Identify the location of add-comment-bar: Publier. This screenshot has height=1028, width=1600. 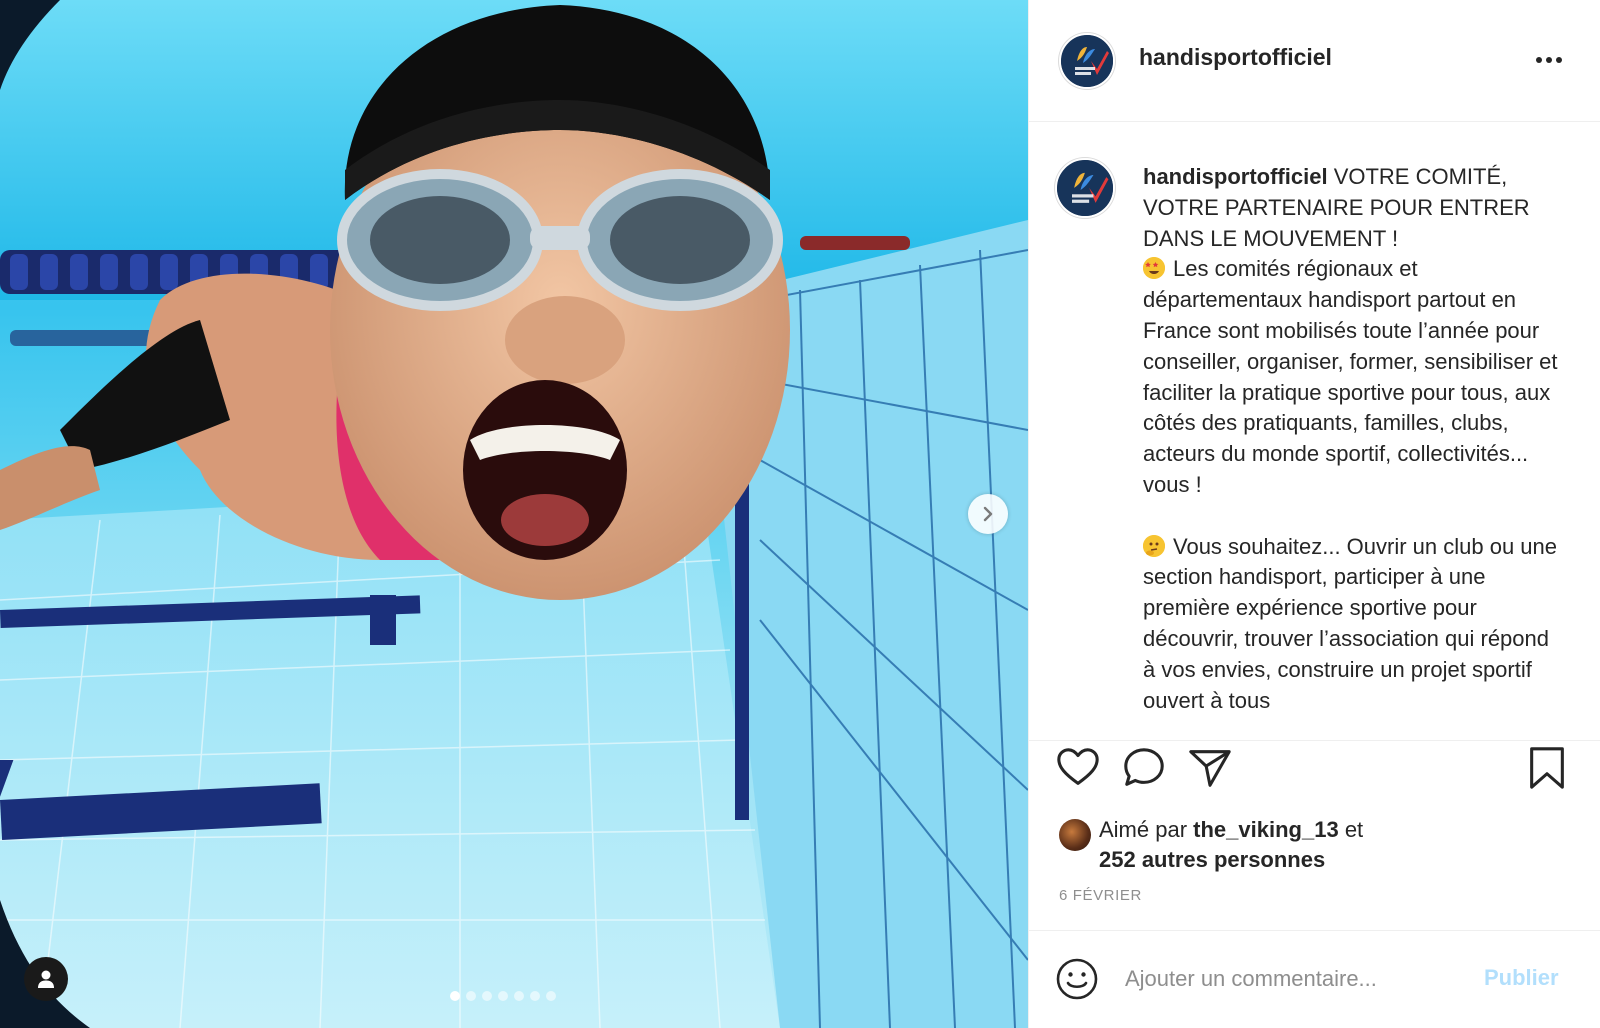
(1314, 979).